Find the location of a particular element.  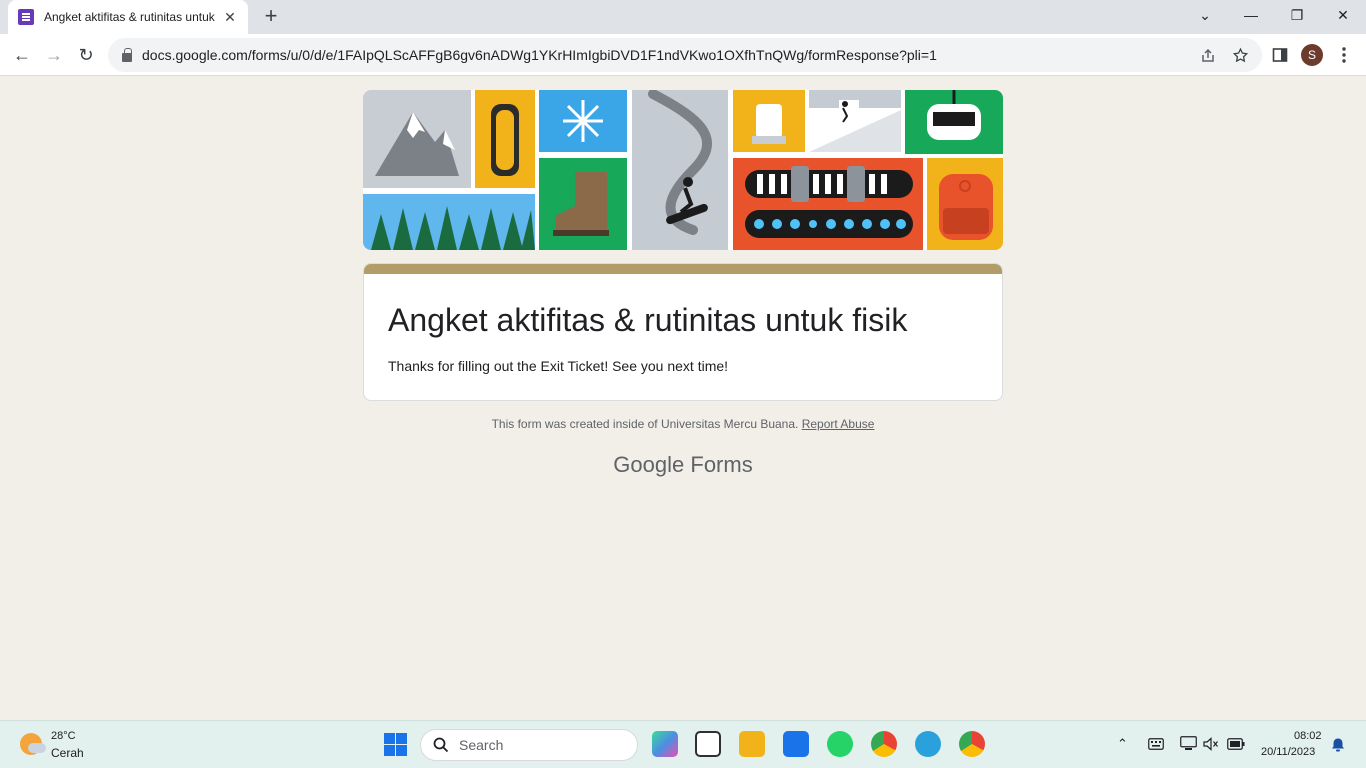

profile-avatar: S is located at coordinates (1312, 55).